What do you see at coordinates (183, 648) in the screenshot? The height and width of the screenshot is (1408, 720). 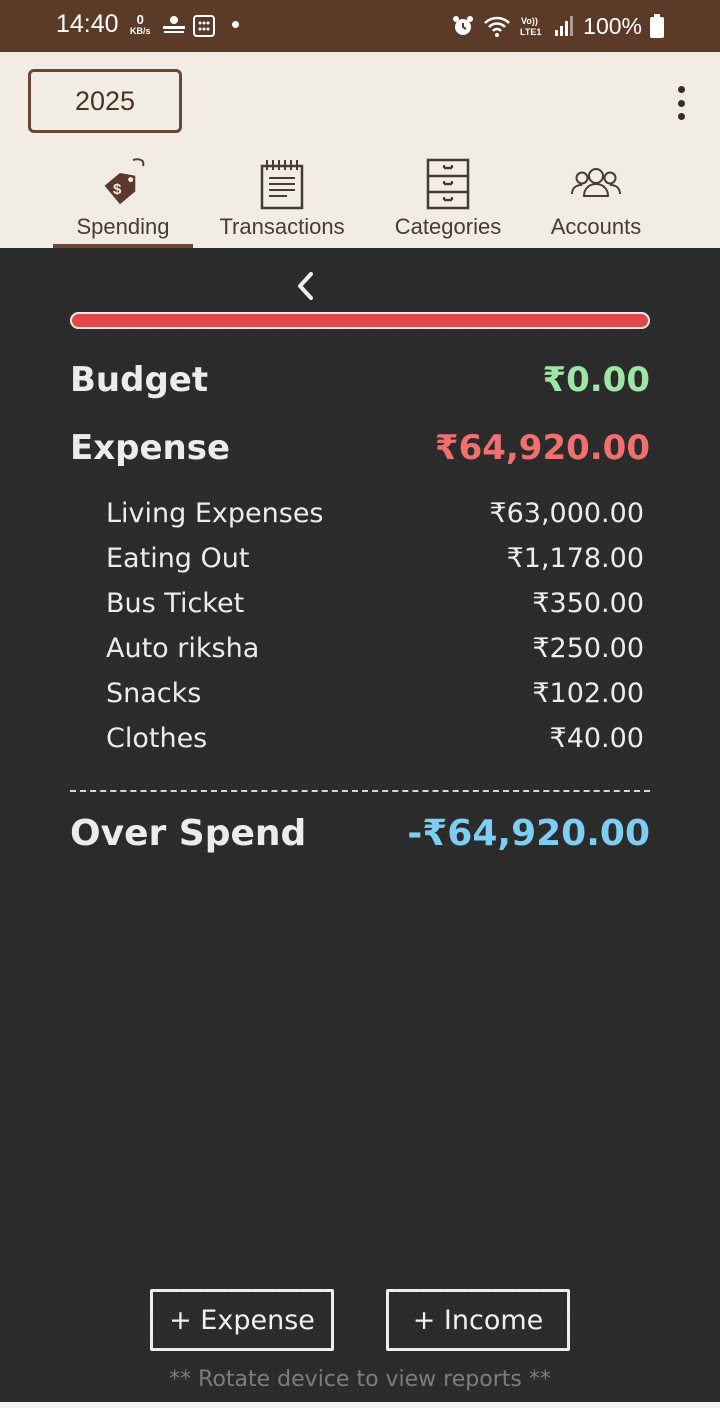 I see `category-label: Auto riksha` at bounding box center [183, 648].